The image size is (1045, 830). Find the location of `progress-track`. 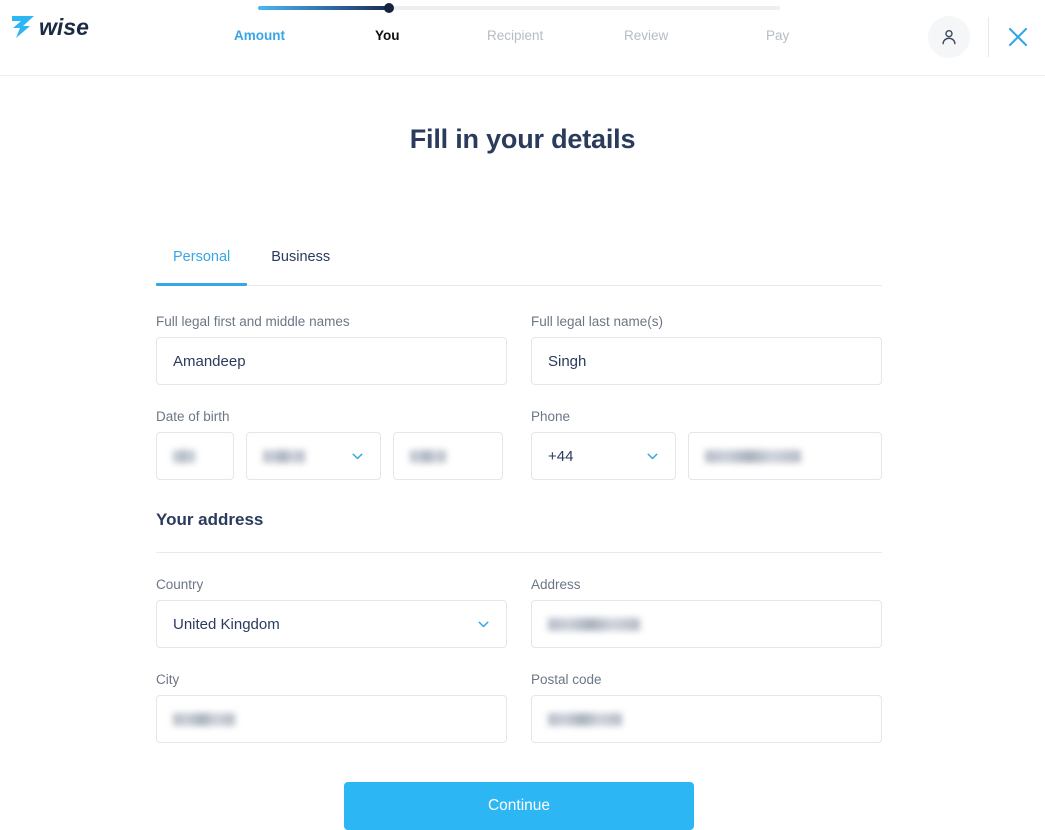

progress-track is located at coordinates (519, 8).